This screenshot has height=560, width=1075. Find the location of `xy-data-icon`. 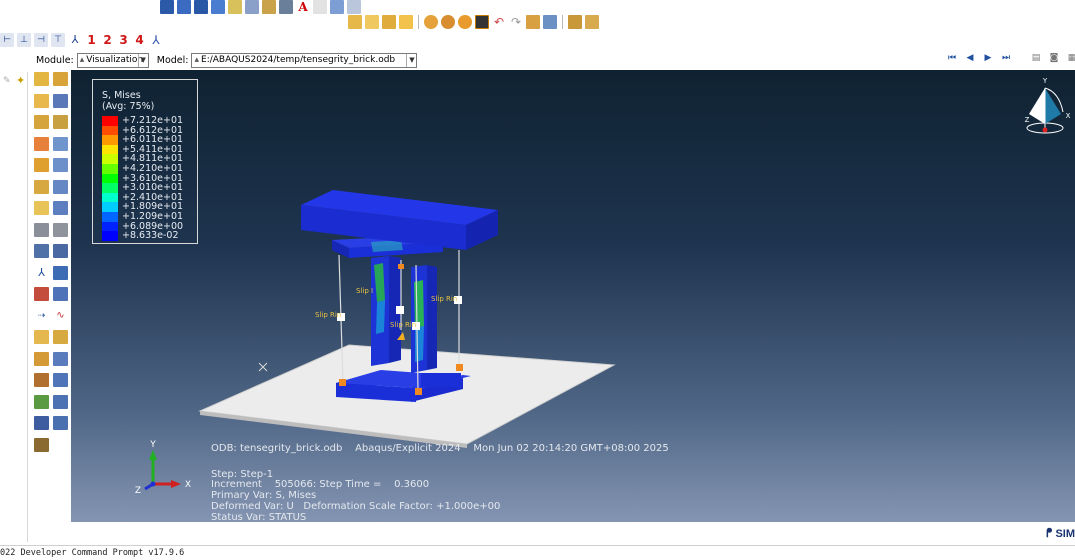

xy-data-icon is located at coordinates (41, 294).